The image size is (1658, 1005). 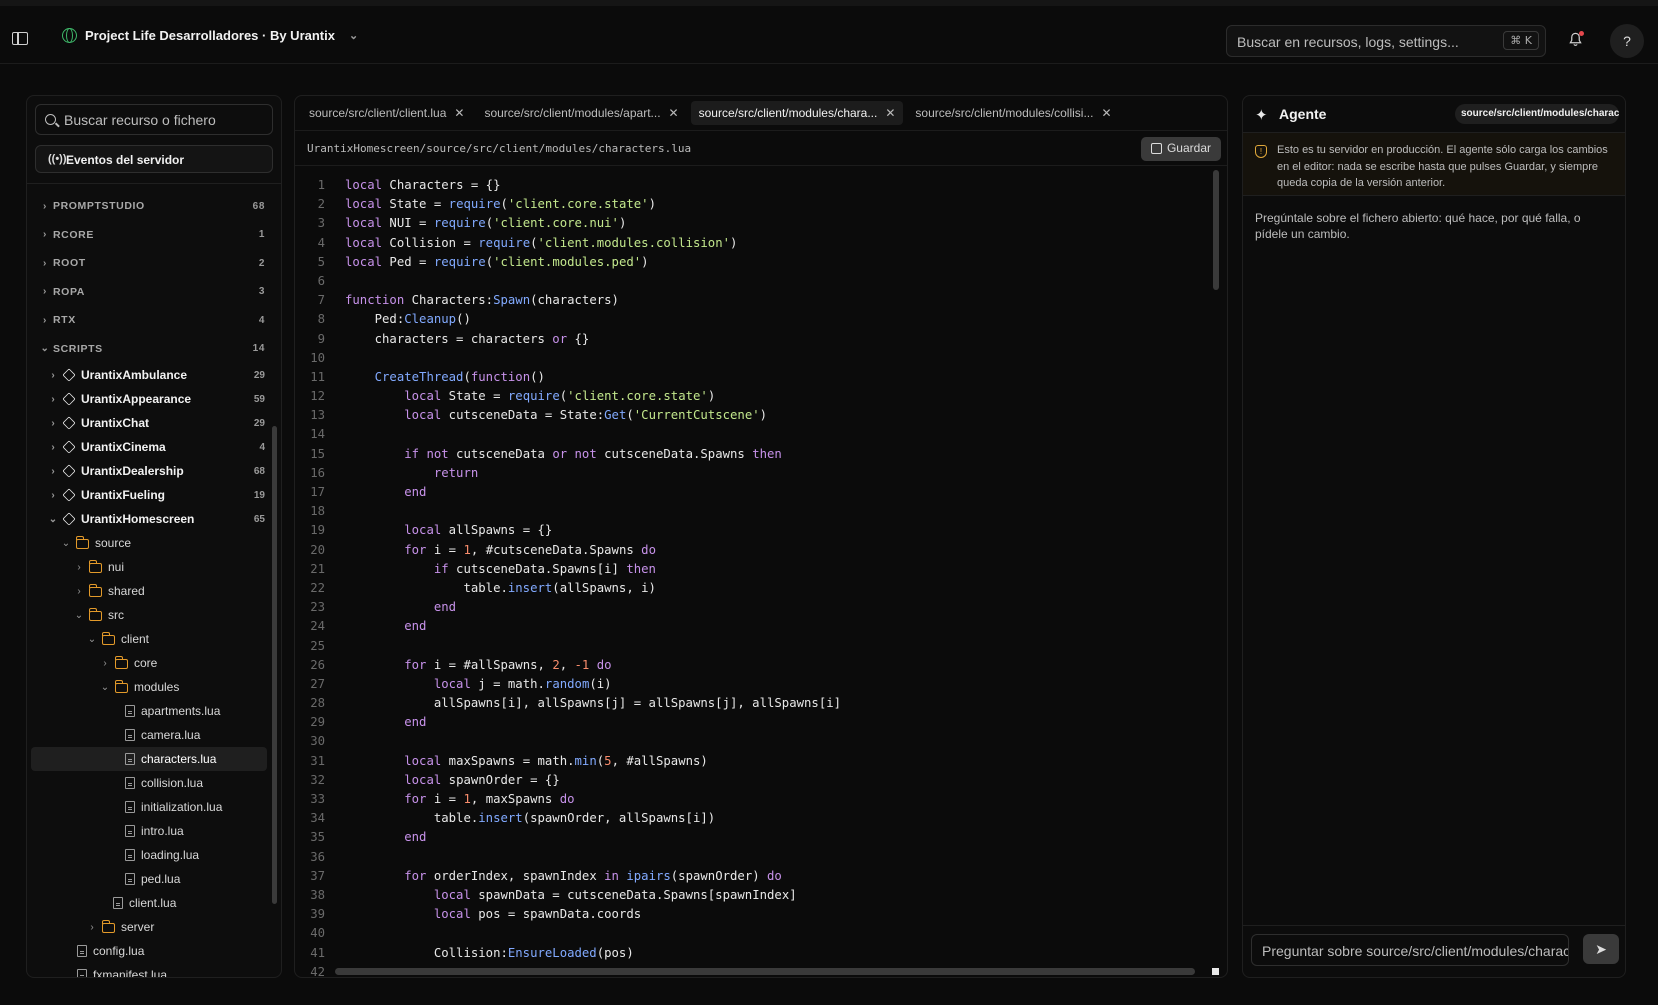 What do you see at coordinates (149, 759) in the screenshot?
I see `file-characters: characters.lua` at bounding box center [149, 759].